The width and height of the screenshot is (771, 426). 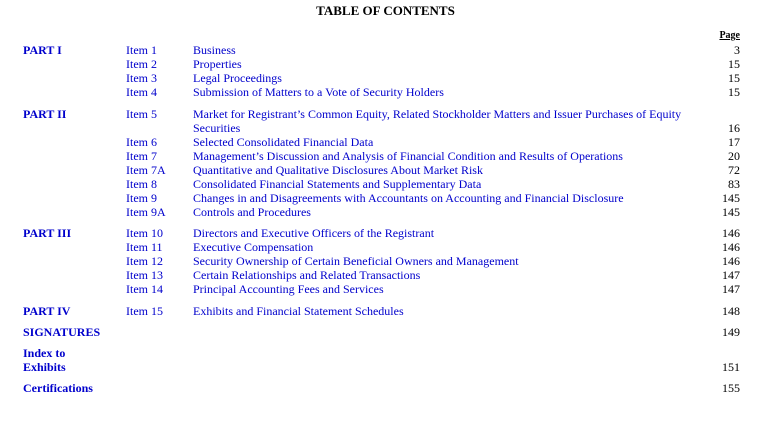 I want to click on item-9a-page: 145, so click(x=731, y=212).